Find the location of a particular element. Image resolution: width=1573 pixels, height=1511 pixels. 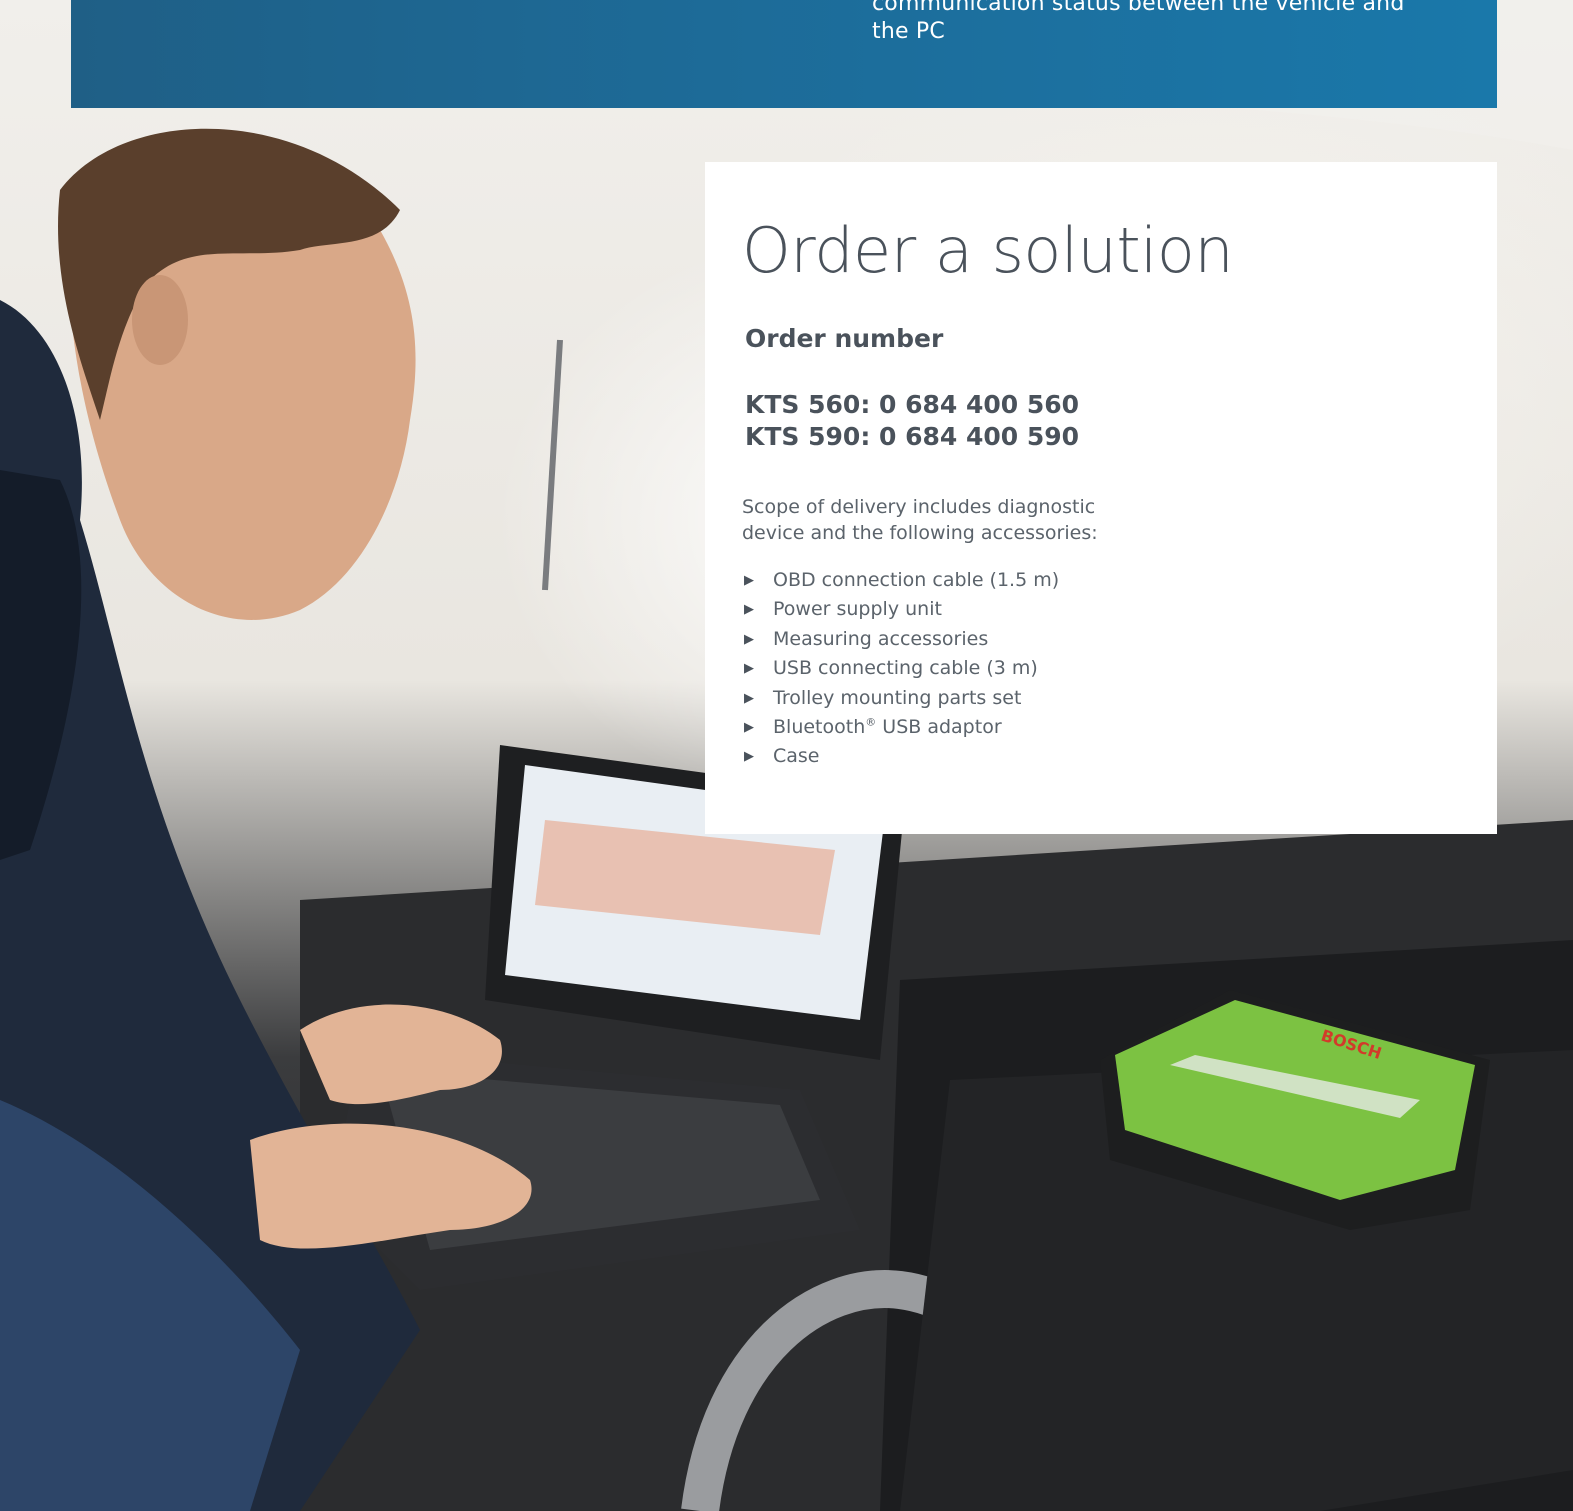

list-item-text: OBD connection cable (1.5 m) is located at coordinates (916, 580).